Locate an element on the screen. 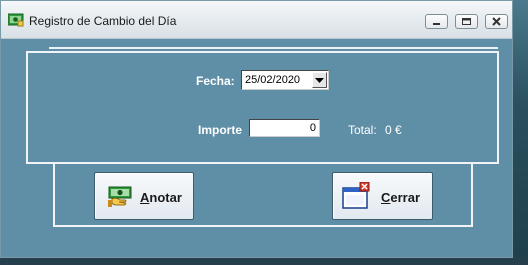  anotar-label-rest: notar is located at coordinates (165, 197).